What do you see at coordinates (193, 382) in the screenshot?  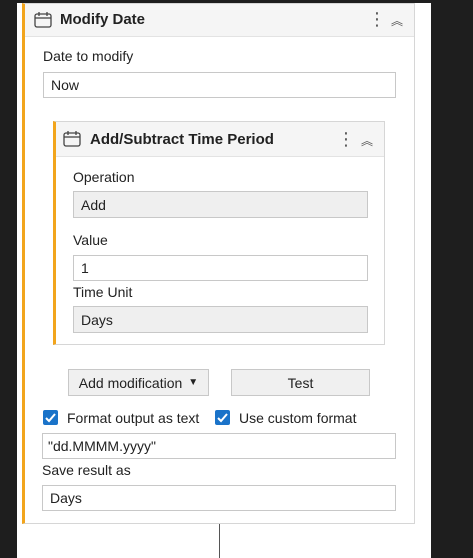 I see `chevron-down-icon: ▼` at bounding box center [193, 382].